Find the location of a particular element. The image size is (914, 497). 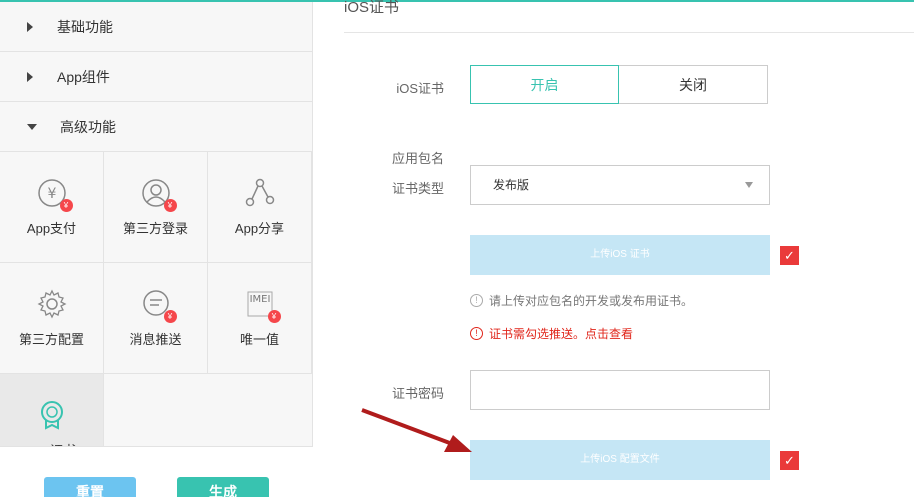

menu-label: App组件 is located at coordinates (83, 76).